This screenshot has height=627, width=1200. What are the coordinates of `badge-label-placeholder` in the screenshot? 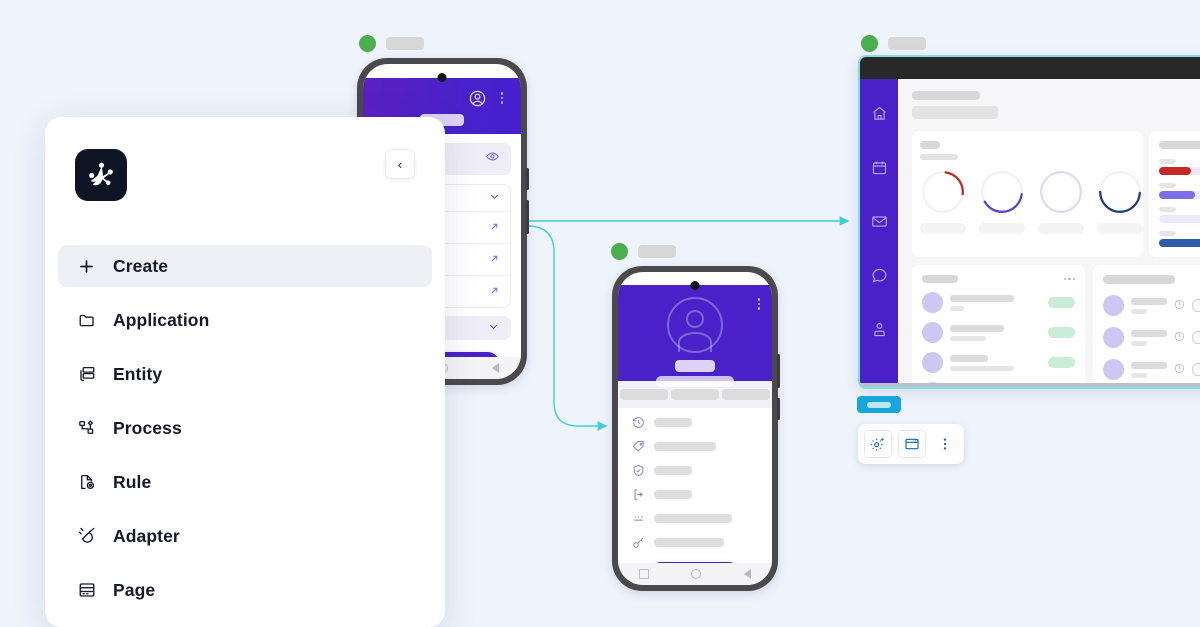 It's located at (879, 404).